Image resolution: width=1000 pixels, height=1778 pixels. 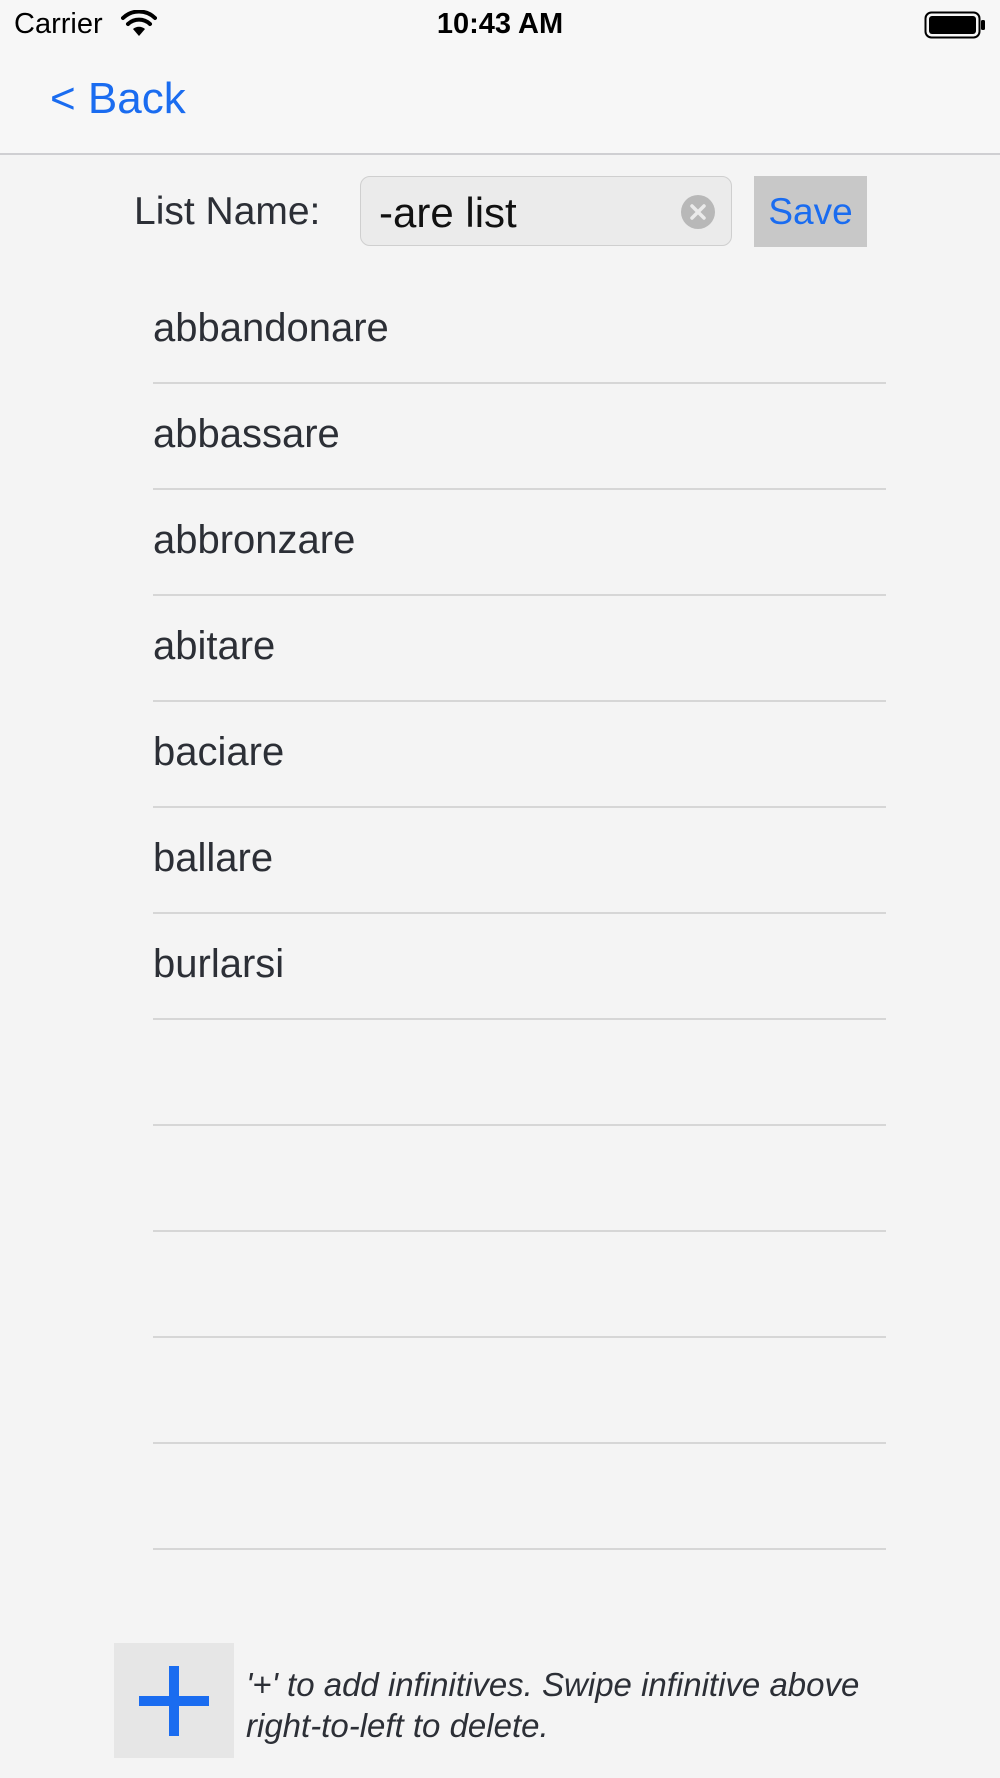 I want to click on add-infinitive-button, so click(x=174, y=1700).